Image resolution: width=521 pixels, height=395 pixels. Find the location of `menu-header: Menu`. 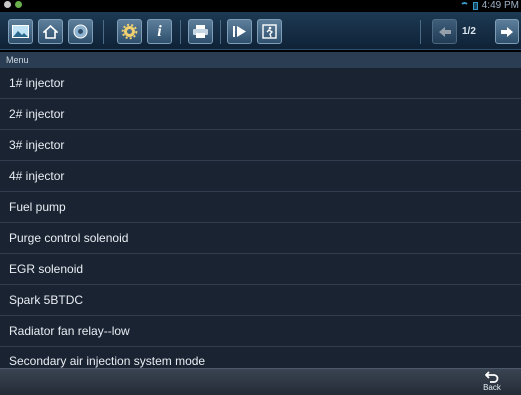

menu-header: Menu is located at coordinates (260, 60).